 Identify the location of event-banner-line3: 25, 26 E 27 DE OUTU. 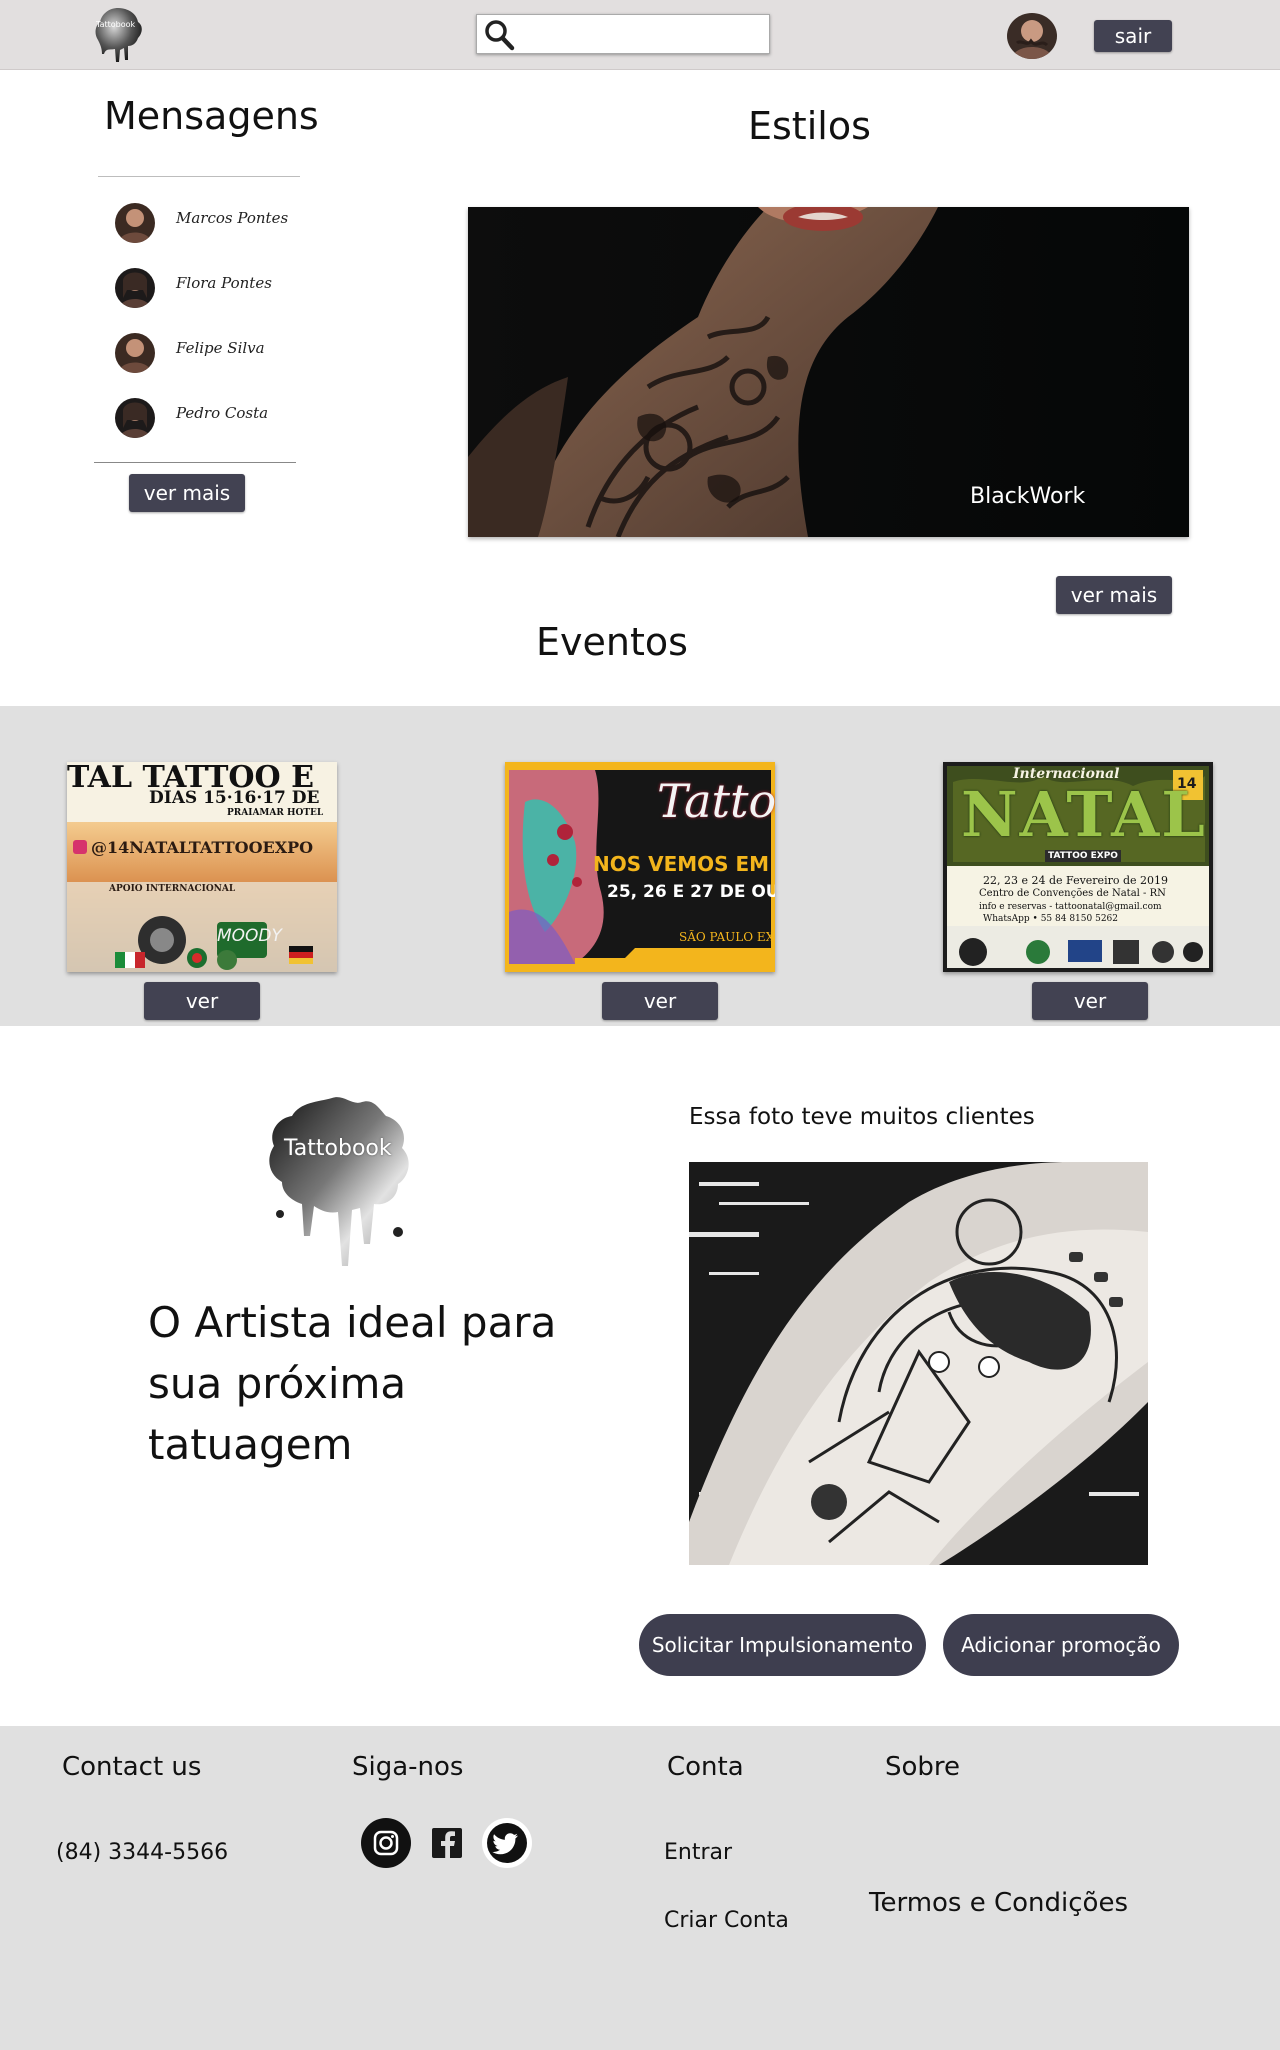
(691, 892).